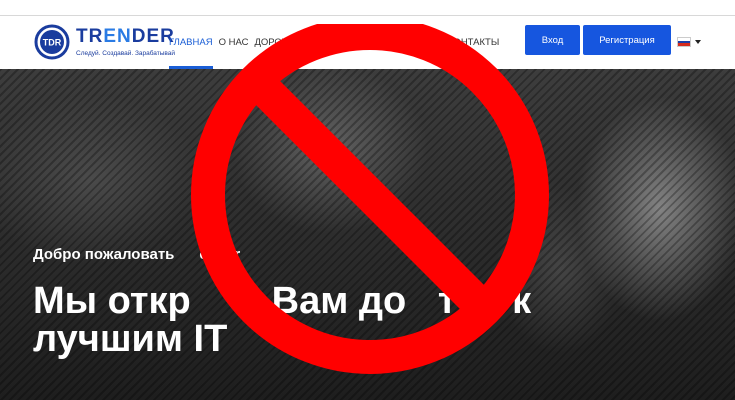  Describe the element at coordinates (126, 53) in the screenshot. I see `brand-tagline: Следуй. Создавай. Зарабатывай` at that location.